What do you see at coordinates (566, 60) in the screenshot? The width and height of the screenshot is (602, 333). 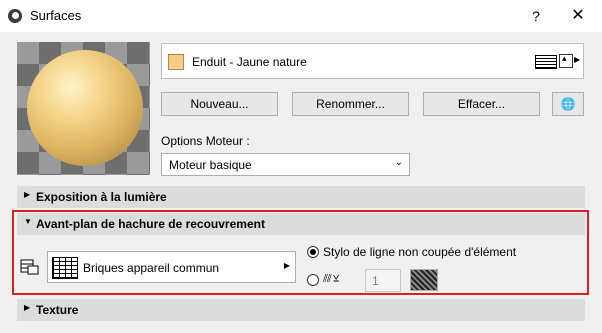 I see `image-icon` at bounding box center [566, 60].